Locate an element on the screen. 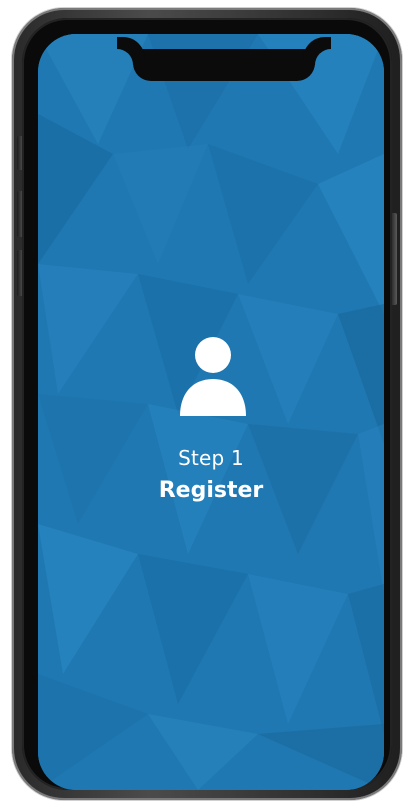 Image resolution: width=408 pixels, height=805 pixels. device-notch is located at coordinates (224, 65).